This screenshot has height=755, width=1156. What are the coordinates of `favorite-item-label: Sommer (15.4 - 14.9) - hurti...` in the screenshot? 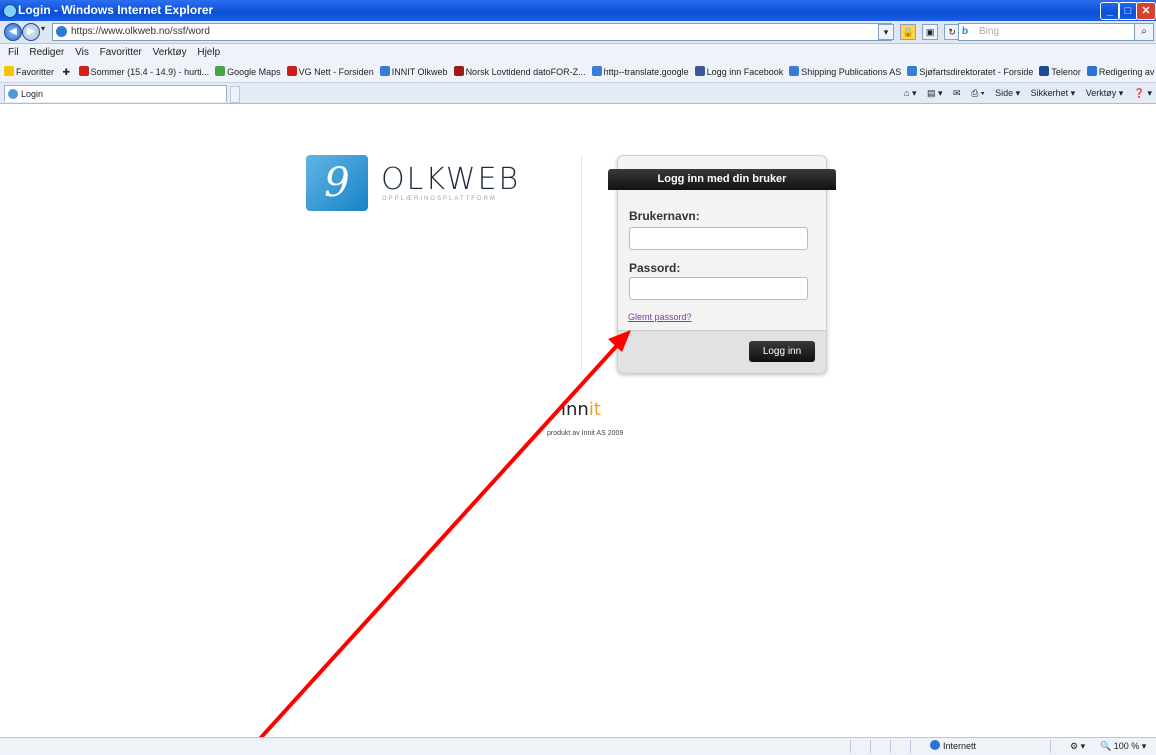 It's located at (150, 72).